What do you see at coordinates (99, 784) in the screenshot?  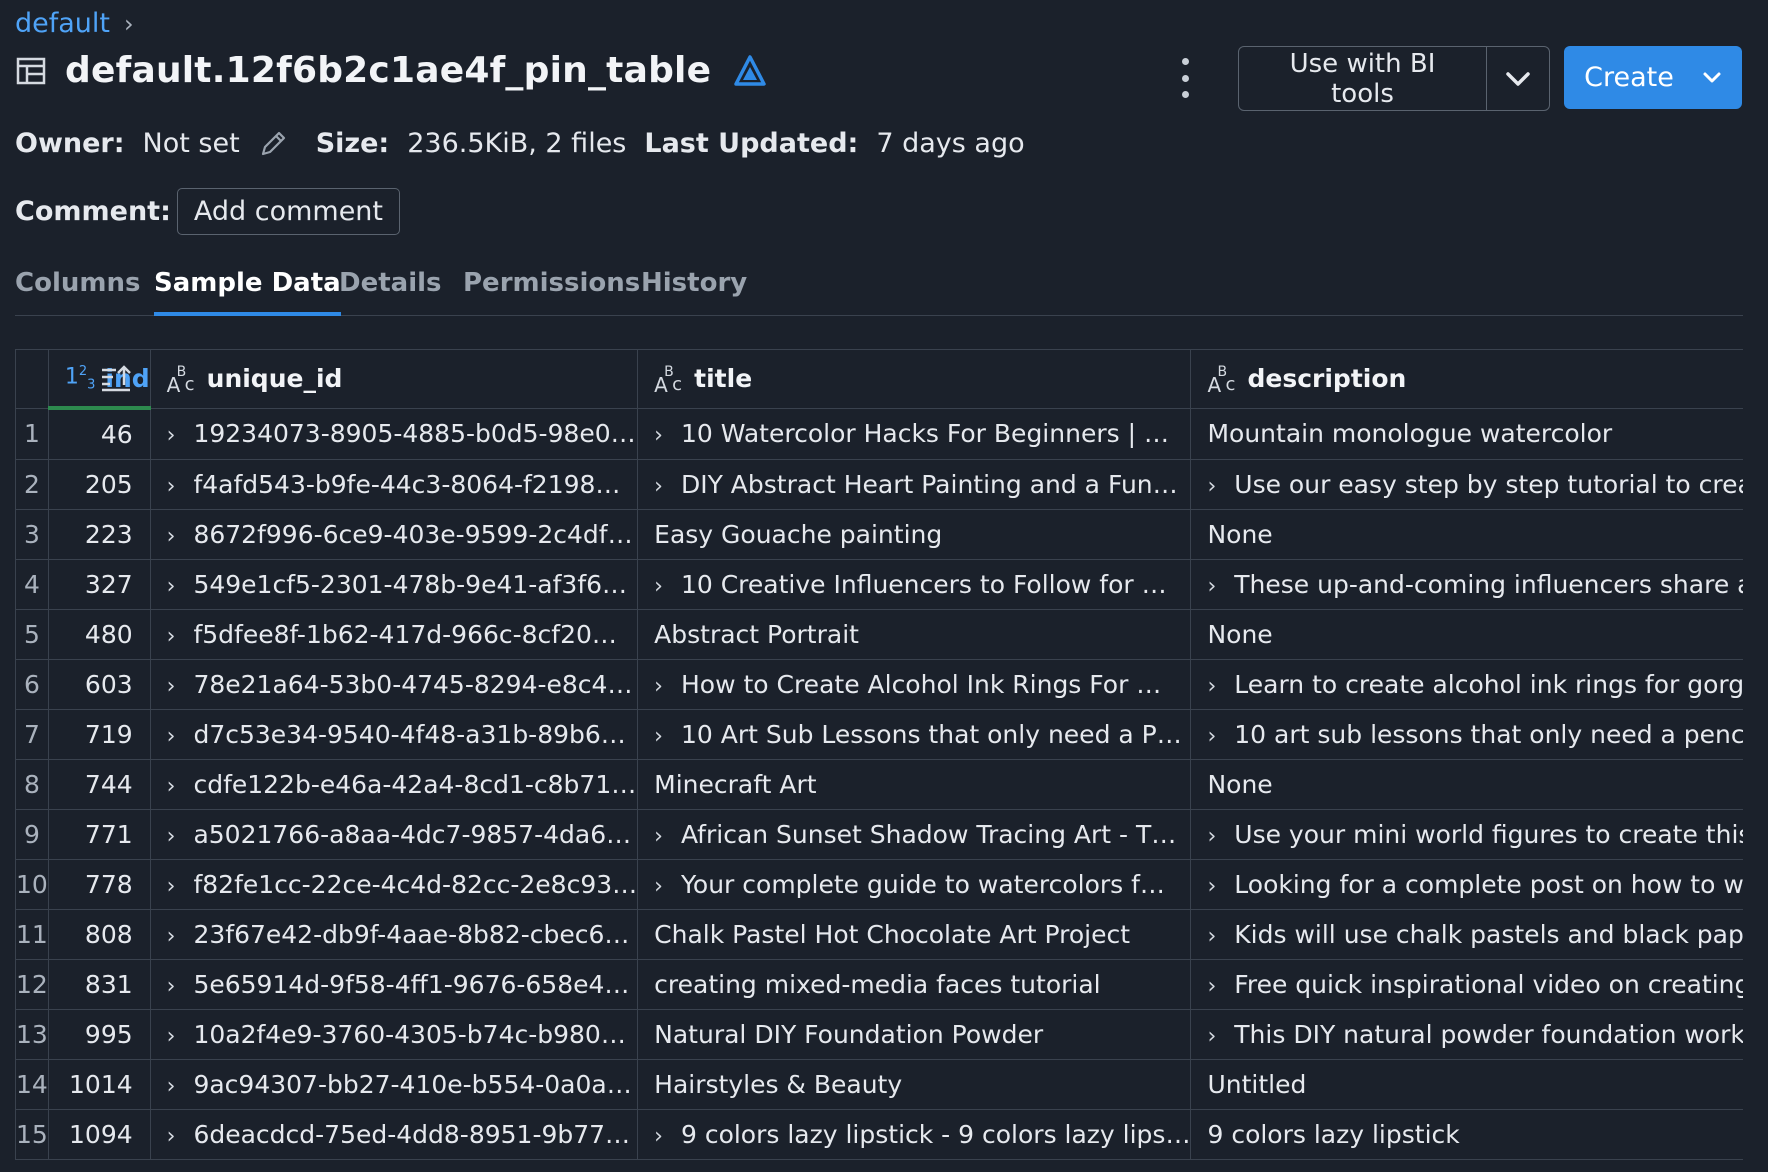 I see `cell-ind: 744` at bounding box center [99, 784].